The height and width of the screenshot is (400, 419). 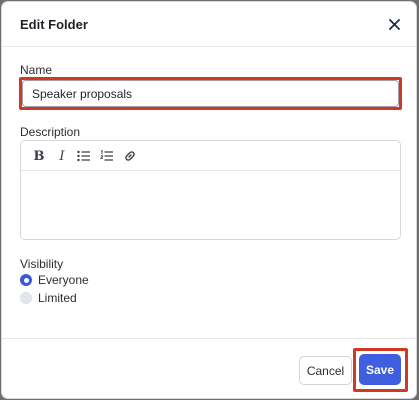 What do you see at coordinates (50, 132) in the screenshot?
I see `description-label: Description` at bounding box center [50, 132].